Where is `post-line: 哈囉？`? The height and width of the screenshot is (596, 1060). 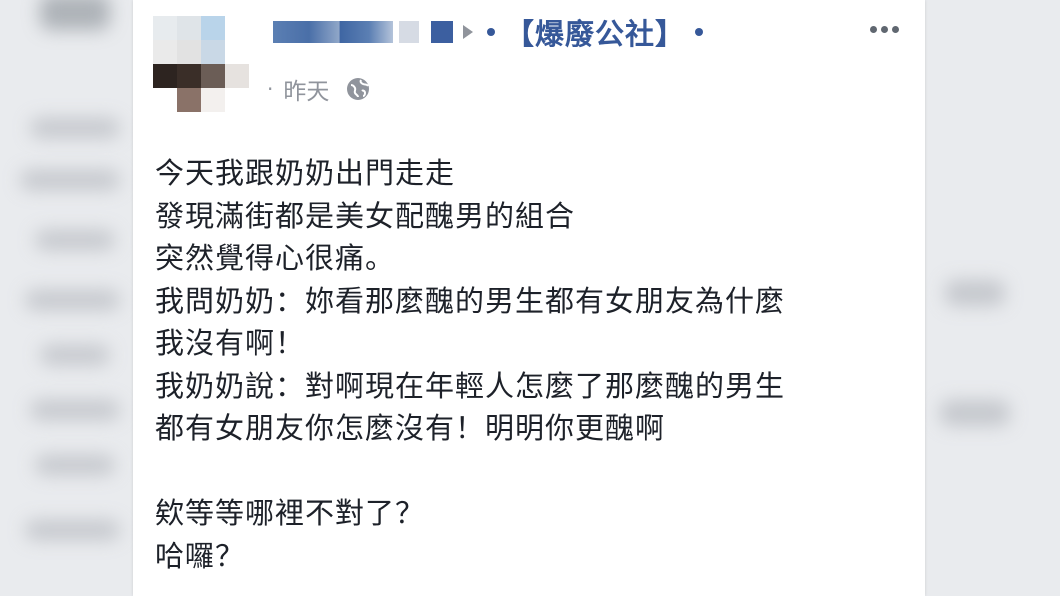
post-line: 哈囉？ is located at coordinates (200, 555).